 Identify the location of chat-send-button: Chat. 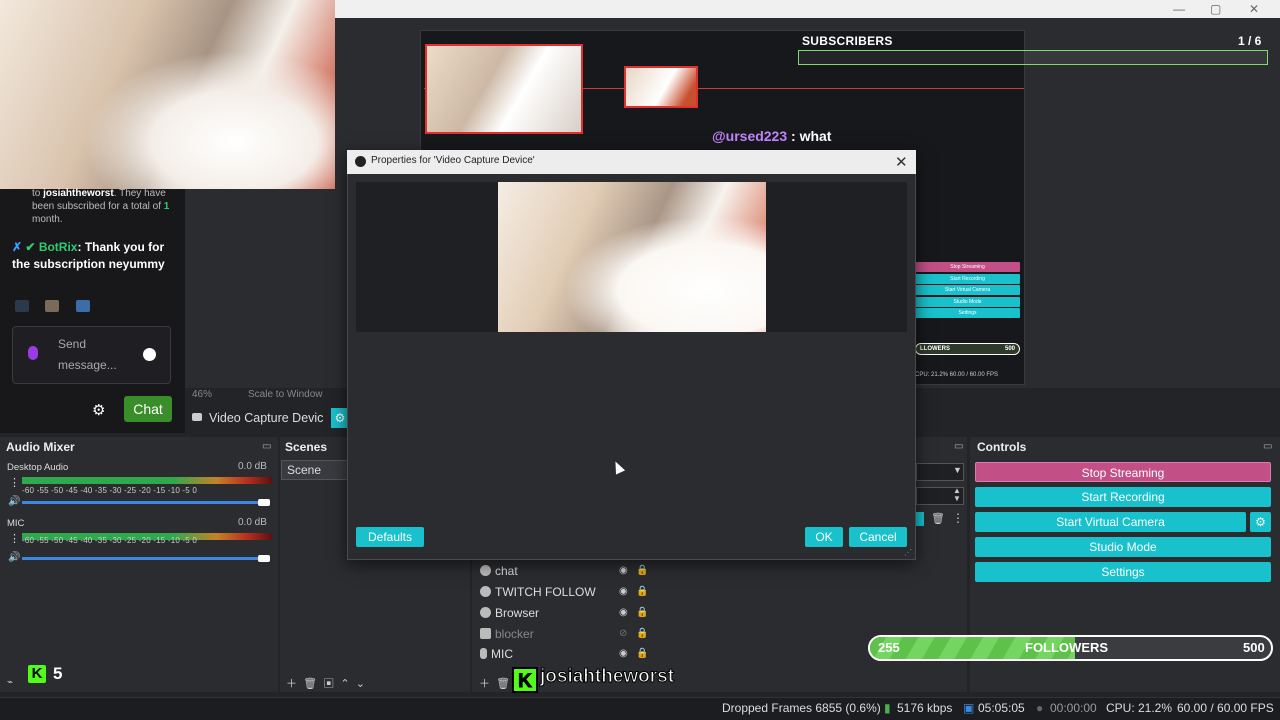
(148, 409).